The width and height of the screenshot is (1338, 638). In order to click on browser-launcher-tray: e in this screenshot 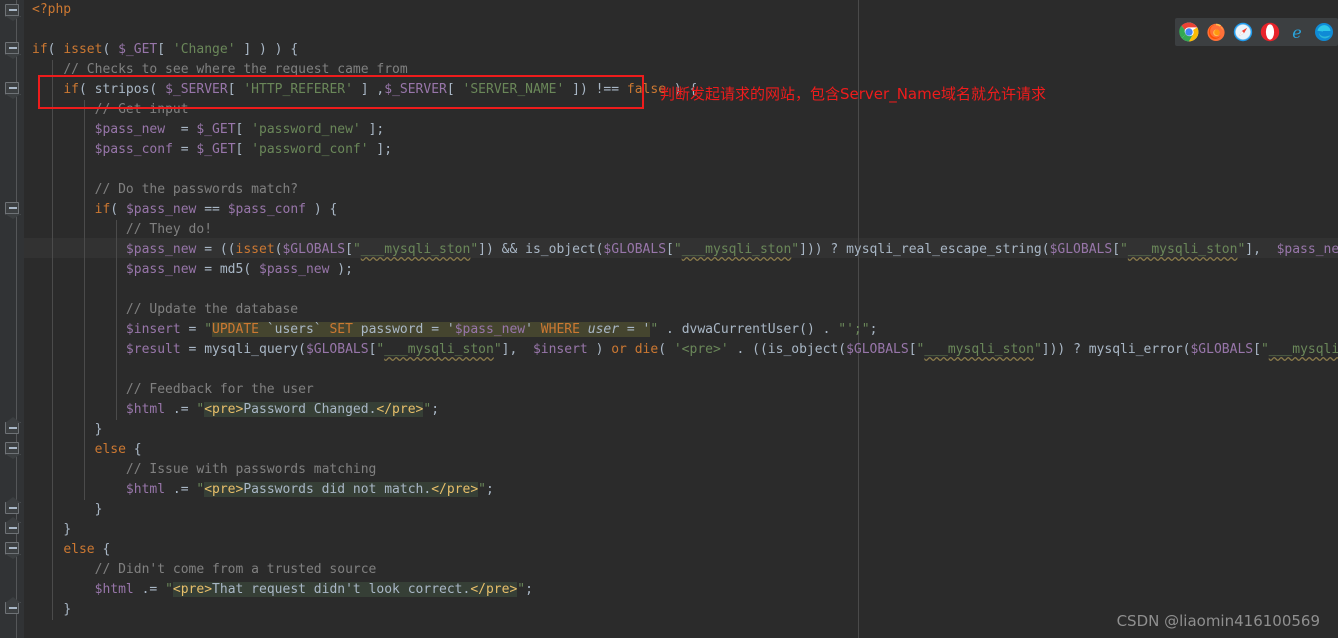, I will do `click(1256, 32)`.